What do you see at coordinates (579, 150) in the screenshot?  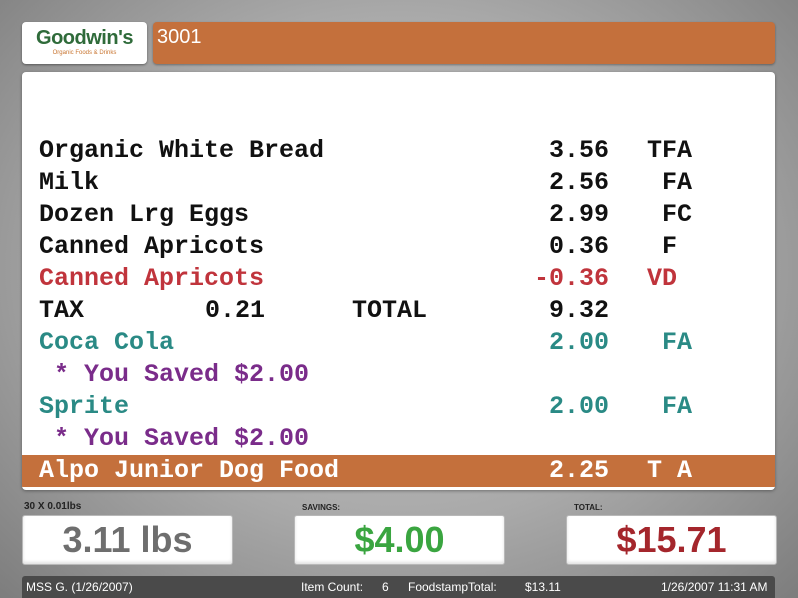 I see `item-amount: 3.56` at bounding box center [579, 150].